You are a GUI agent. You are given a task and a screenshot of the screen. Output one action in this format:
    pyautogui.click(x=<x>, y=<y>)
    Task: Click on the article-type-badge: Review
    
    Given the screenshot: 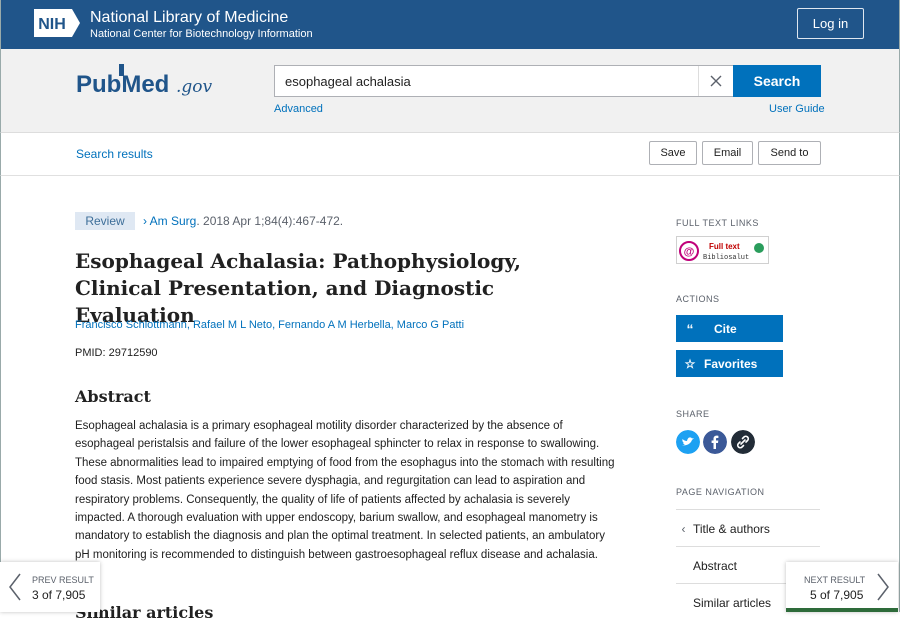 What is the action you would take?
    pyautogui.click(x=105, y=221)
    